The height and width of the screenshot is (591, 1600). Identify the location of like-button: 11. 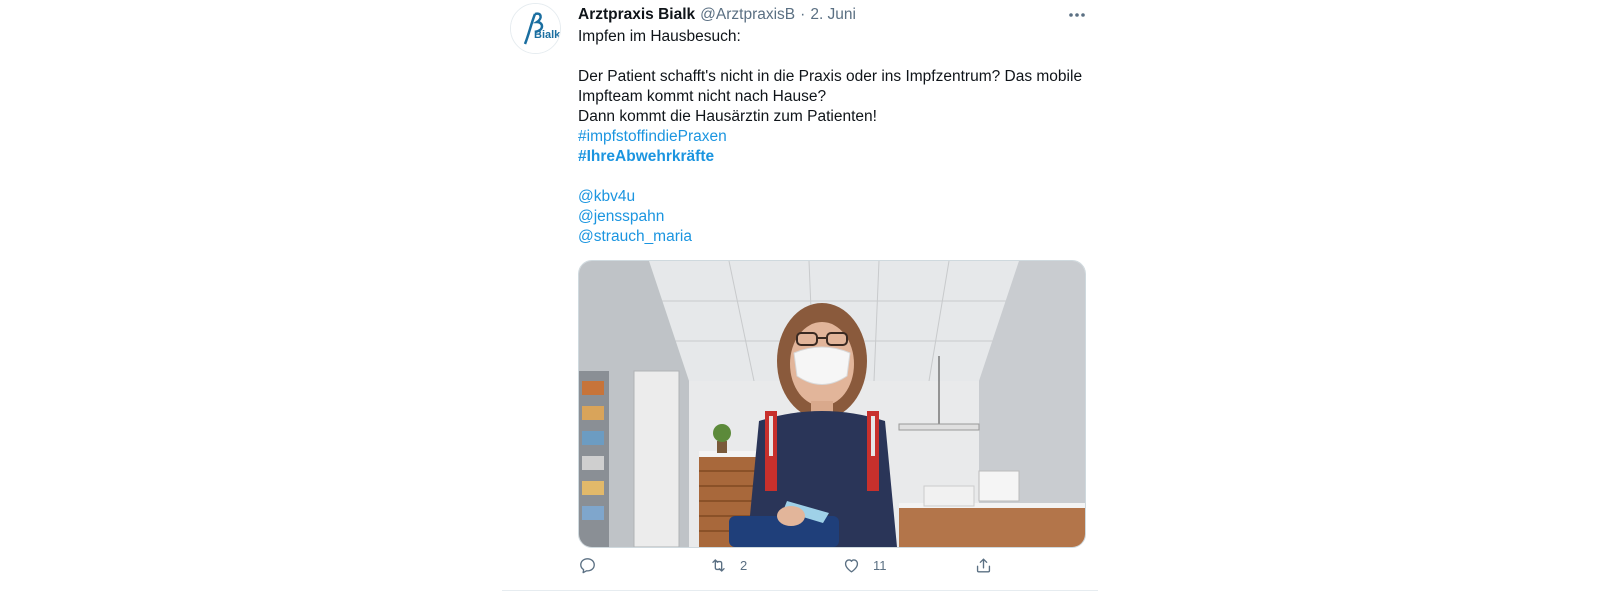
(864, 565).